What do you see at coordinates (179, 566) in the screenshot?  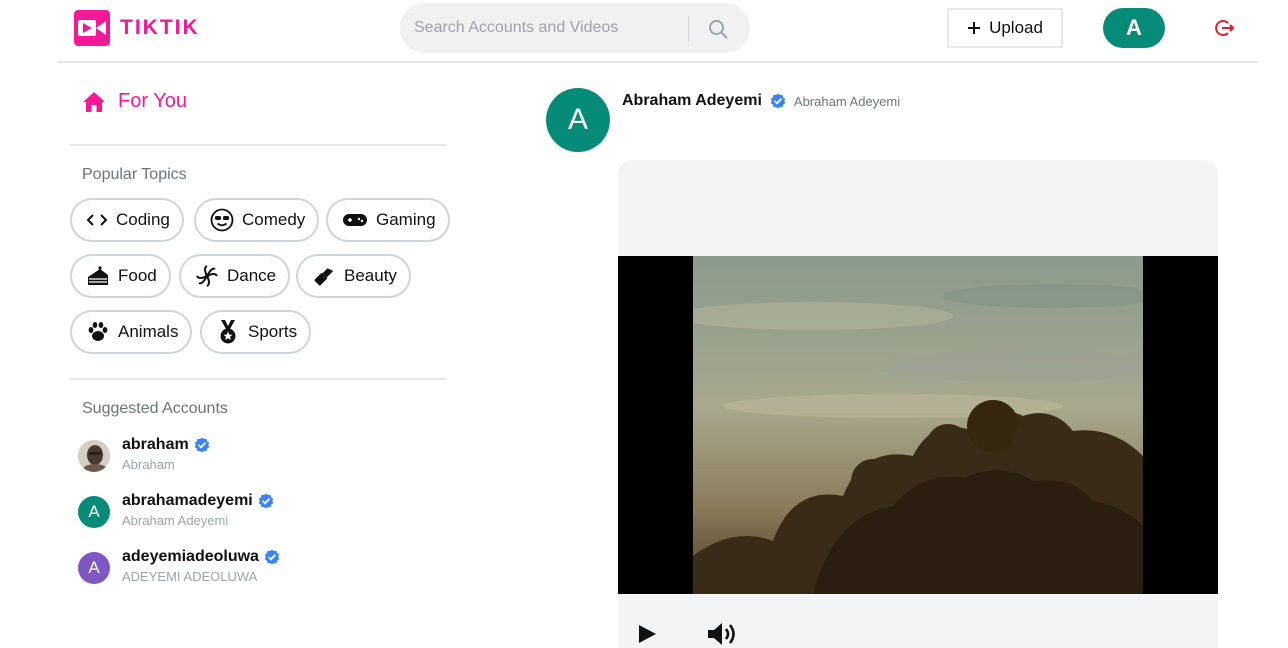 I see `suggested-account: A adeyemiadeoluwa ADEYEMI ADEOLUWA` at bounding box center [179, 566].